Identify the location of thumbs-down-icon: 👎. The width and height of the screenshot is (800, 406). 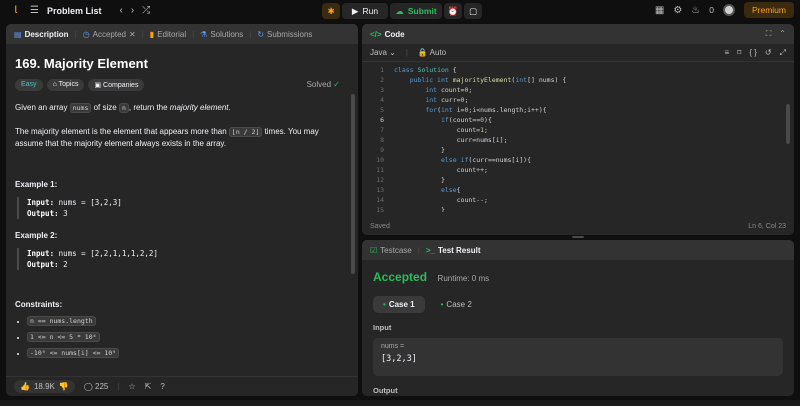
(64, 386).